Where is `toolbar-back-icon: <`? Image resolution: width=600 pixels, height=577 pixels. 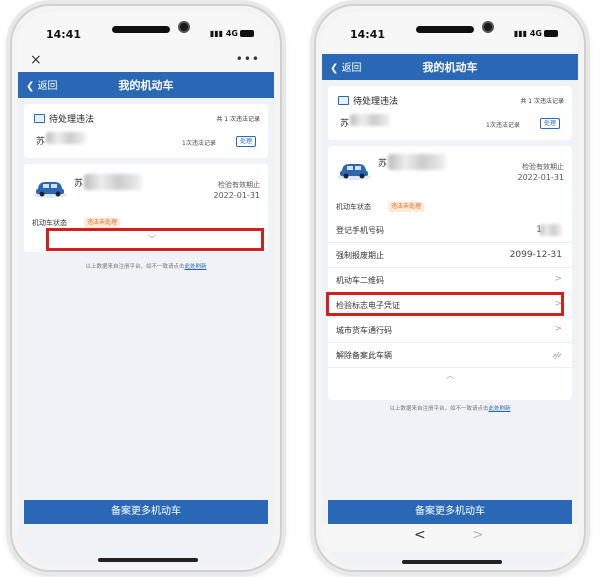
toolbar-back-icon: < is located at coordinates (420, 535).